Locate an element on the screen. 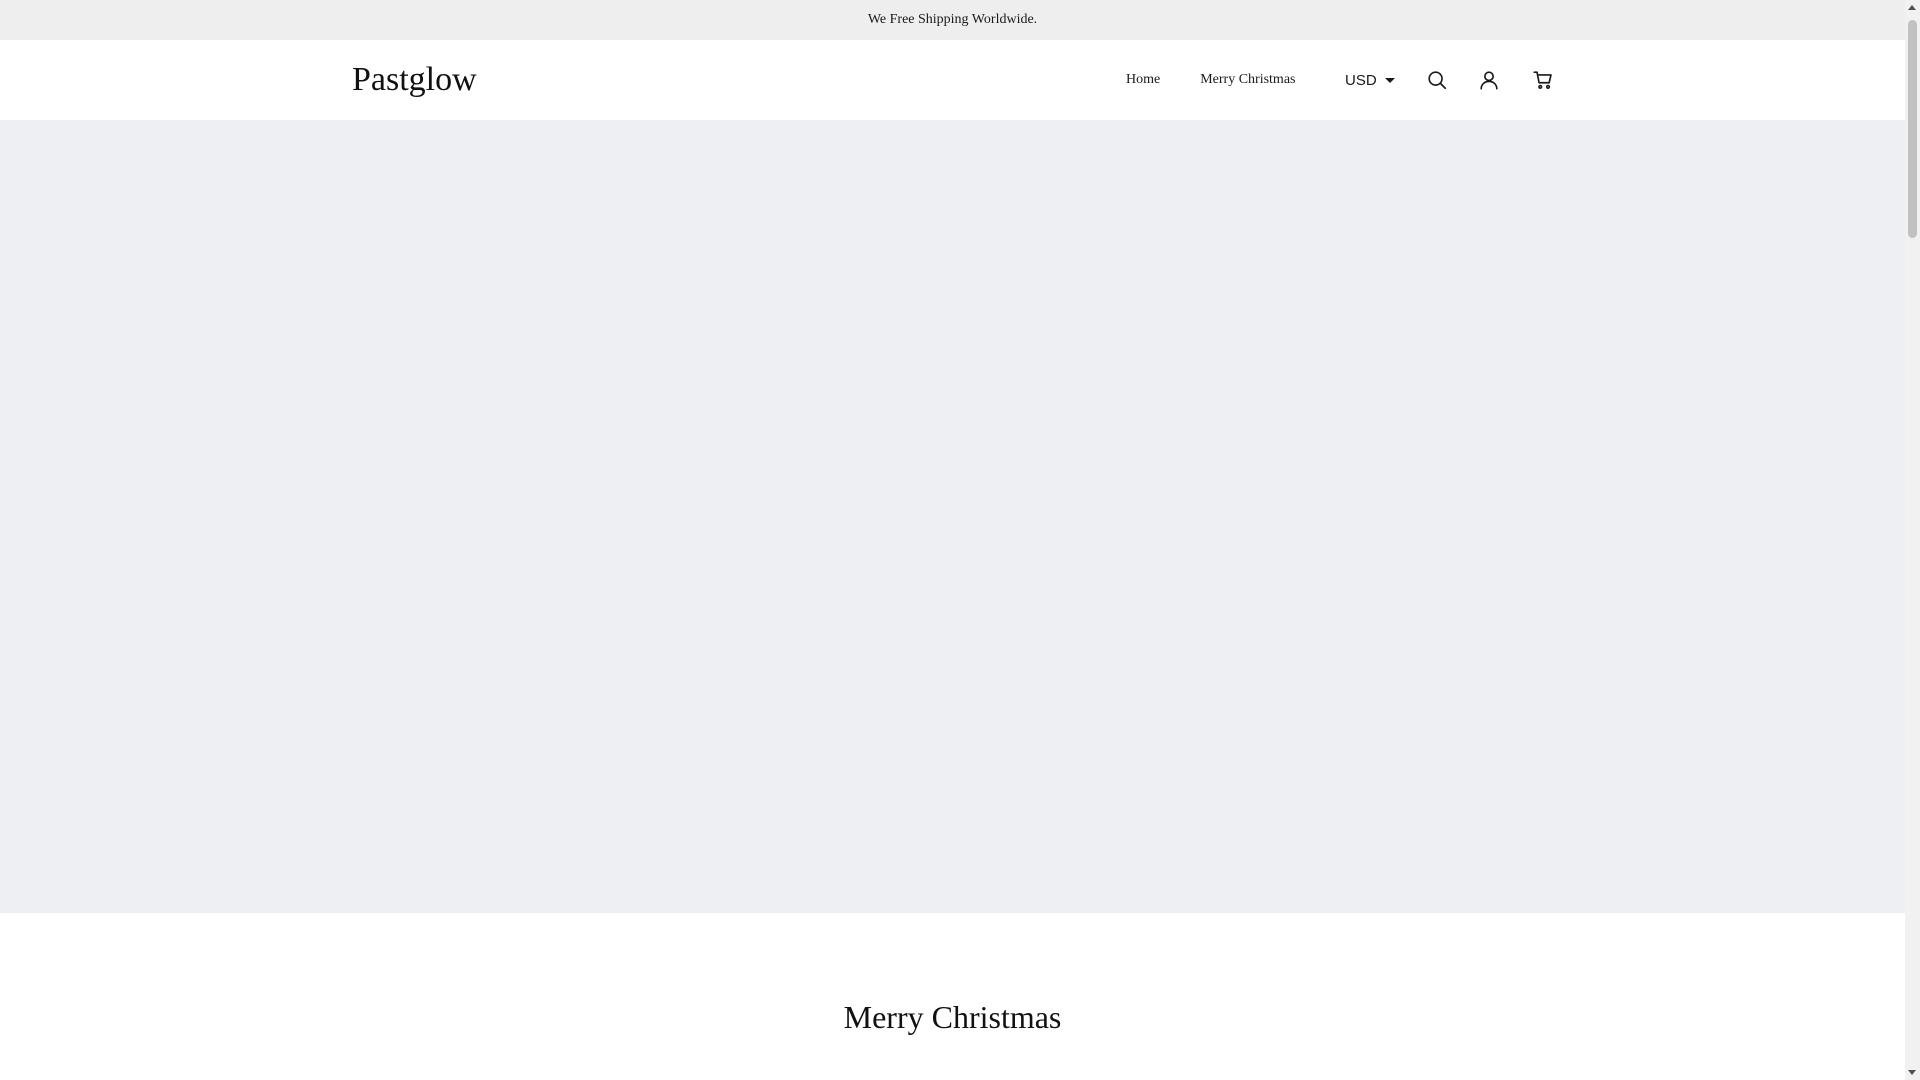 This screenshot has height=1080, width=1920. scroll-up-arrow-icon is located at coordinates (1912, 7).